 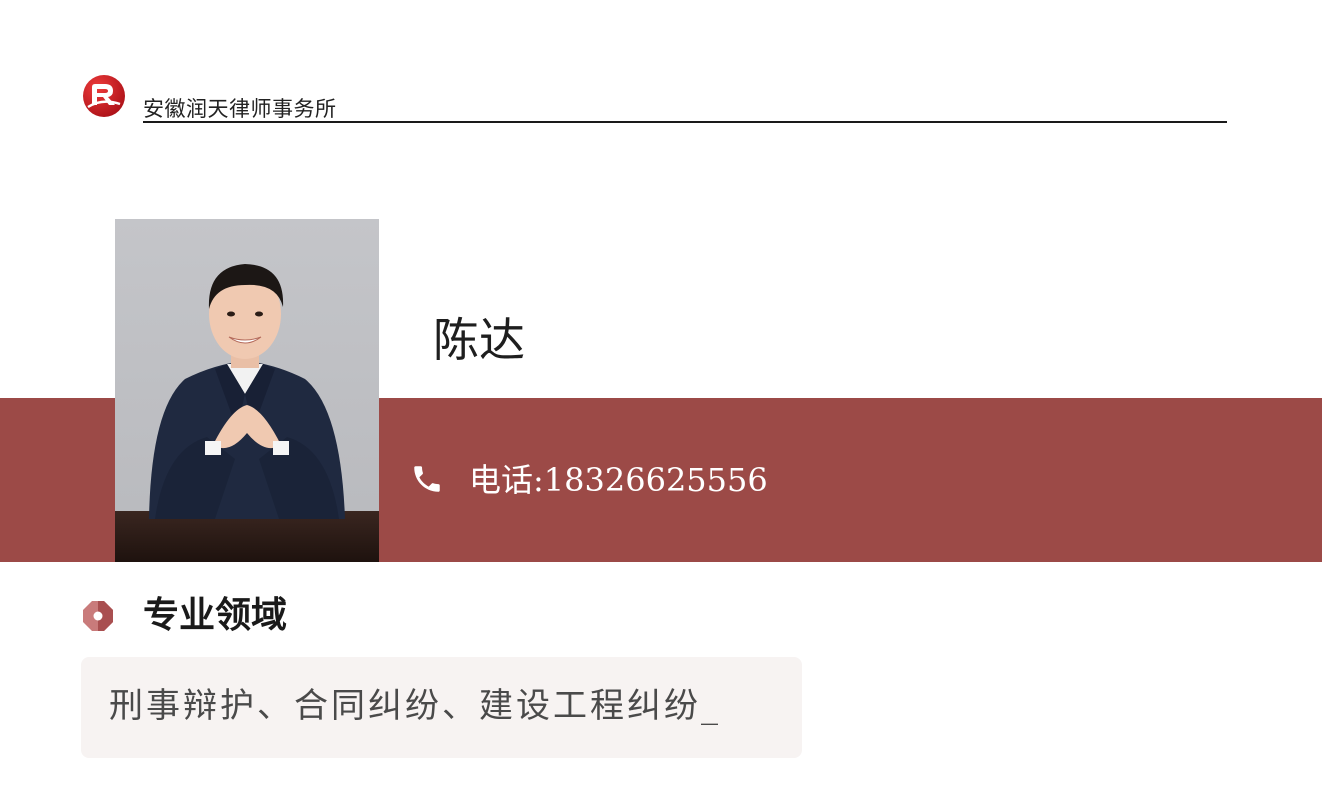 I want to click on section-title-specialty: 专业领域, so click(x=215, y=615).